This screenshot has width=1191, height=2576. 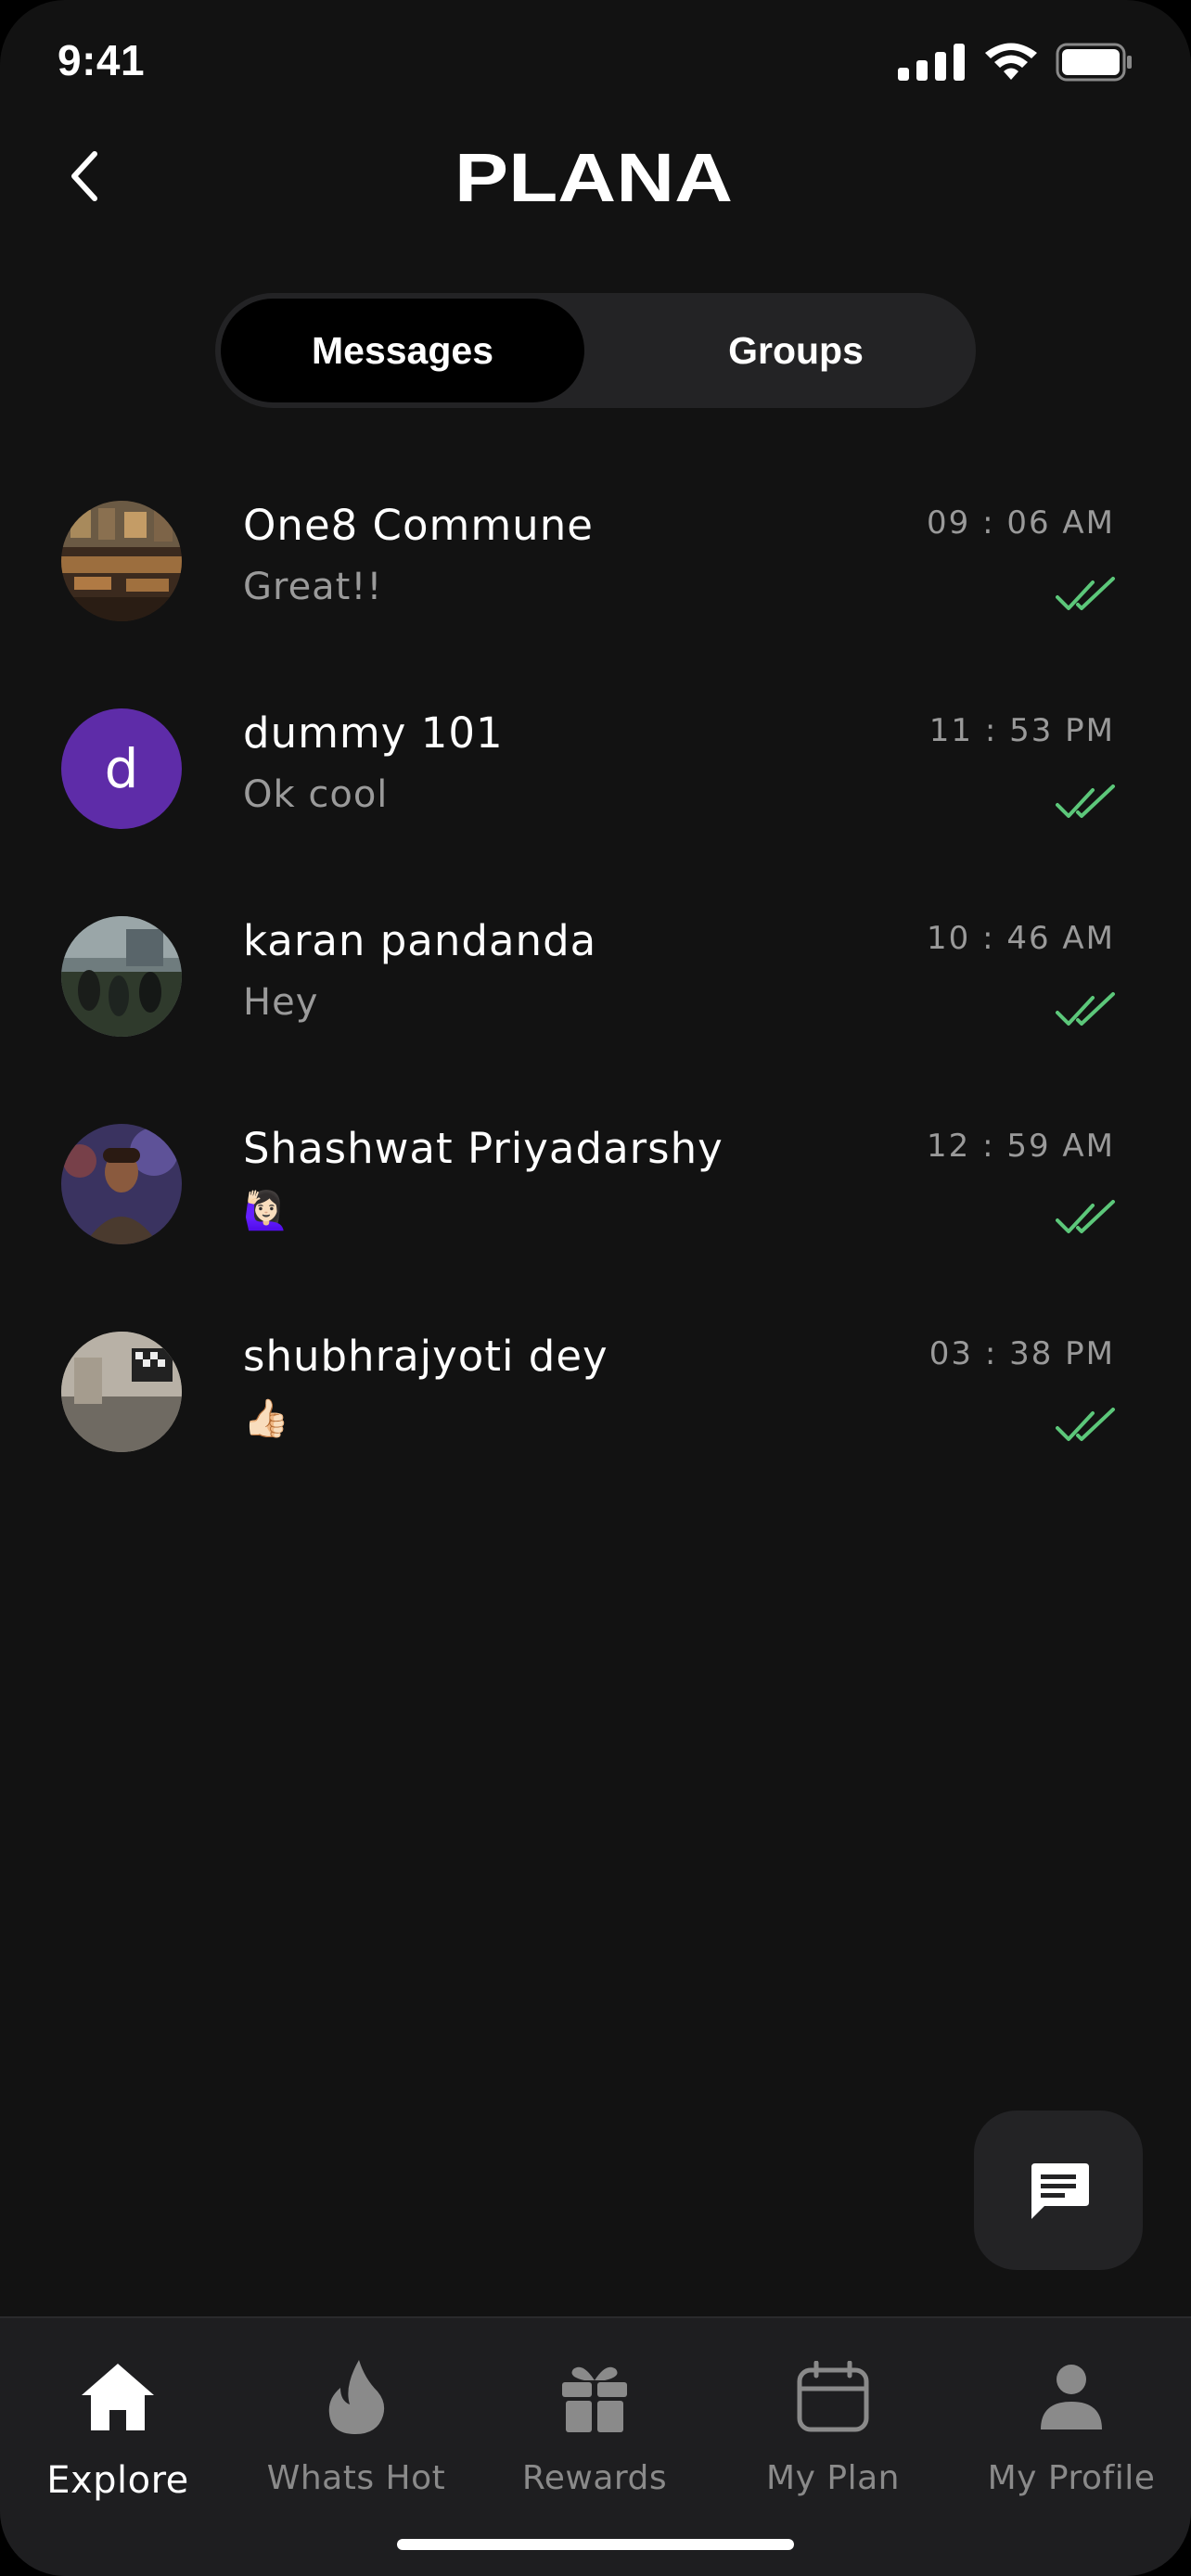 I want to click on chat-preview: Hey, so click(x=281, y=1003).